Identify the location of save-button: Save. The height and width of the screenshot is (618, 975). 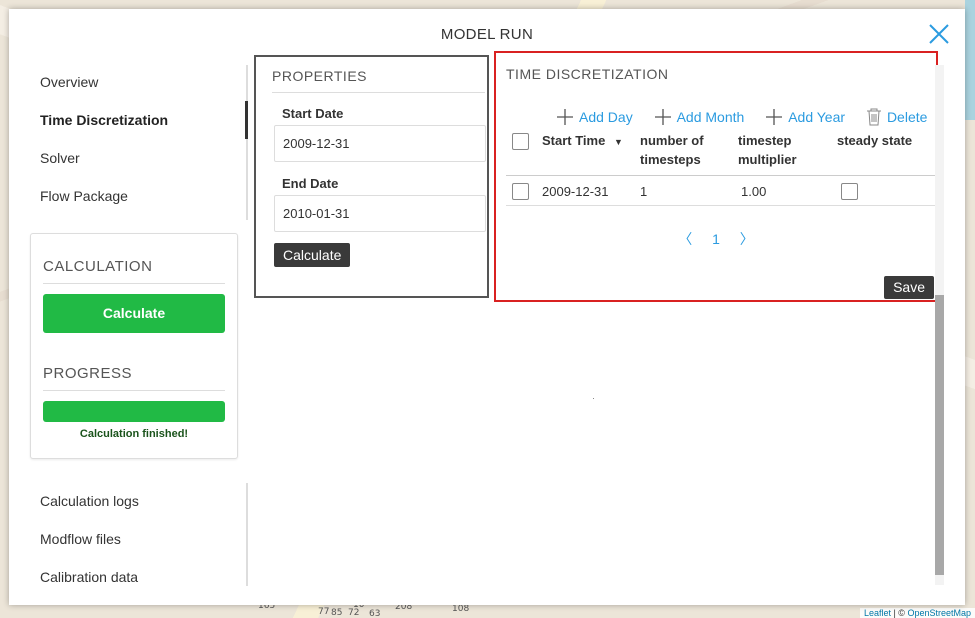
(909, 287).